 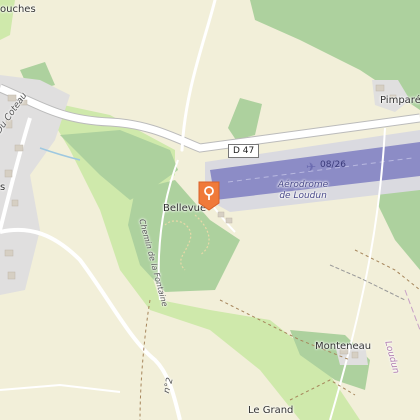 What do you see at coordinates (271, 410) in the screenshot?
I see `place-label-le-grand: Le Grand` at bounding box center [271, 410].